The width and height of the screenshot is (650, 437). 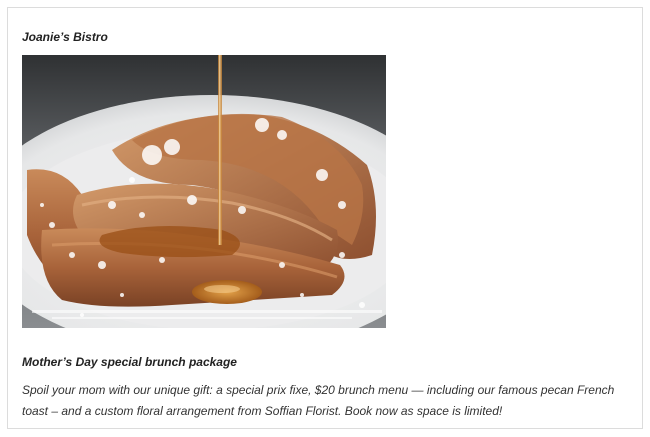 I want to click on offer-title: Mother’s Day special brunch package, so click(x=129, y=362).